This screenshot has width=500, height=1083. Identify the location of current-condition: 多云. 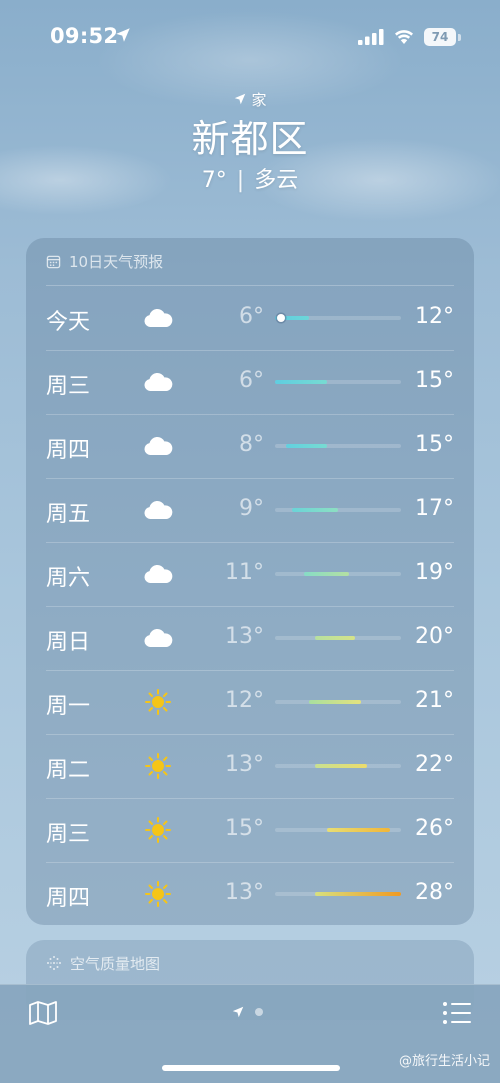
(276, 180).